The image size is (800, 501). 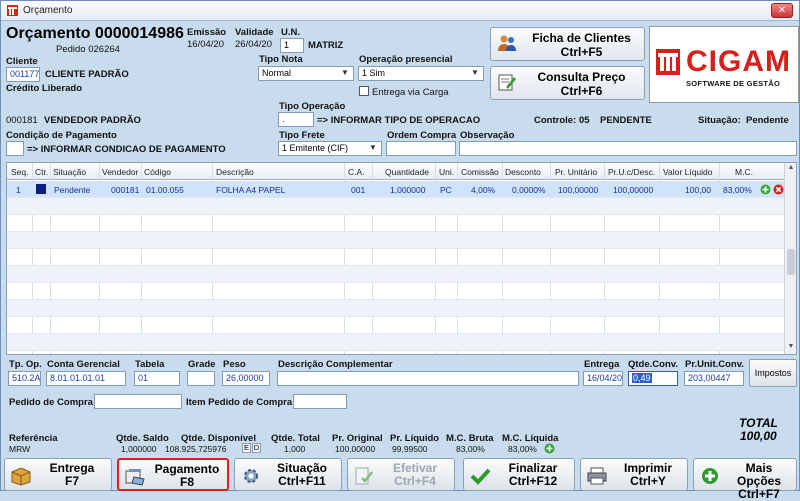 I want to click on tp-op-field: 510.2A, so click(x=24, y=378).